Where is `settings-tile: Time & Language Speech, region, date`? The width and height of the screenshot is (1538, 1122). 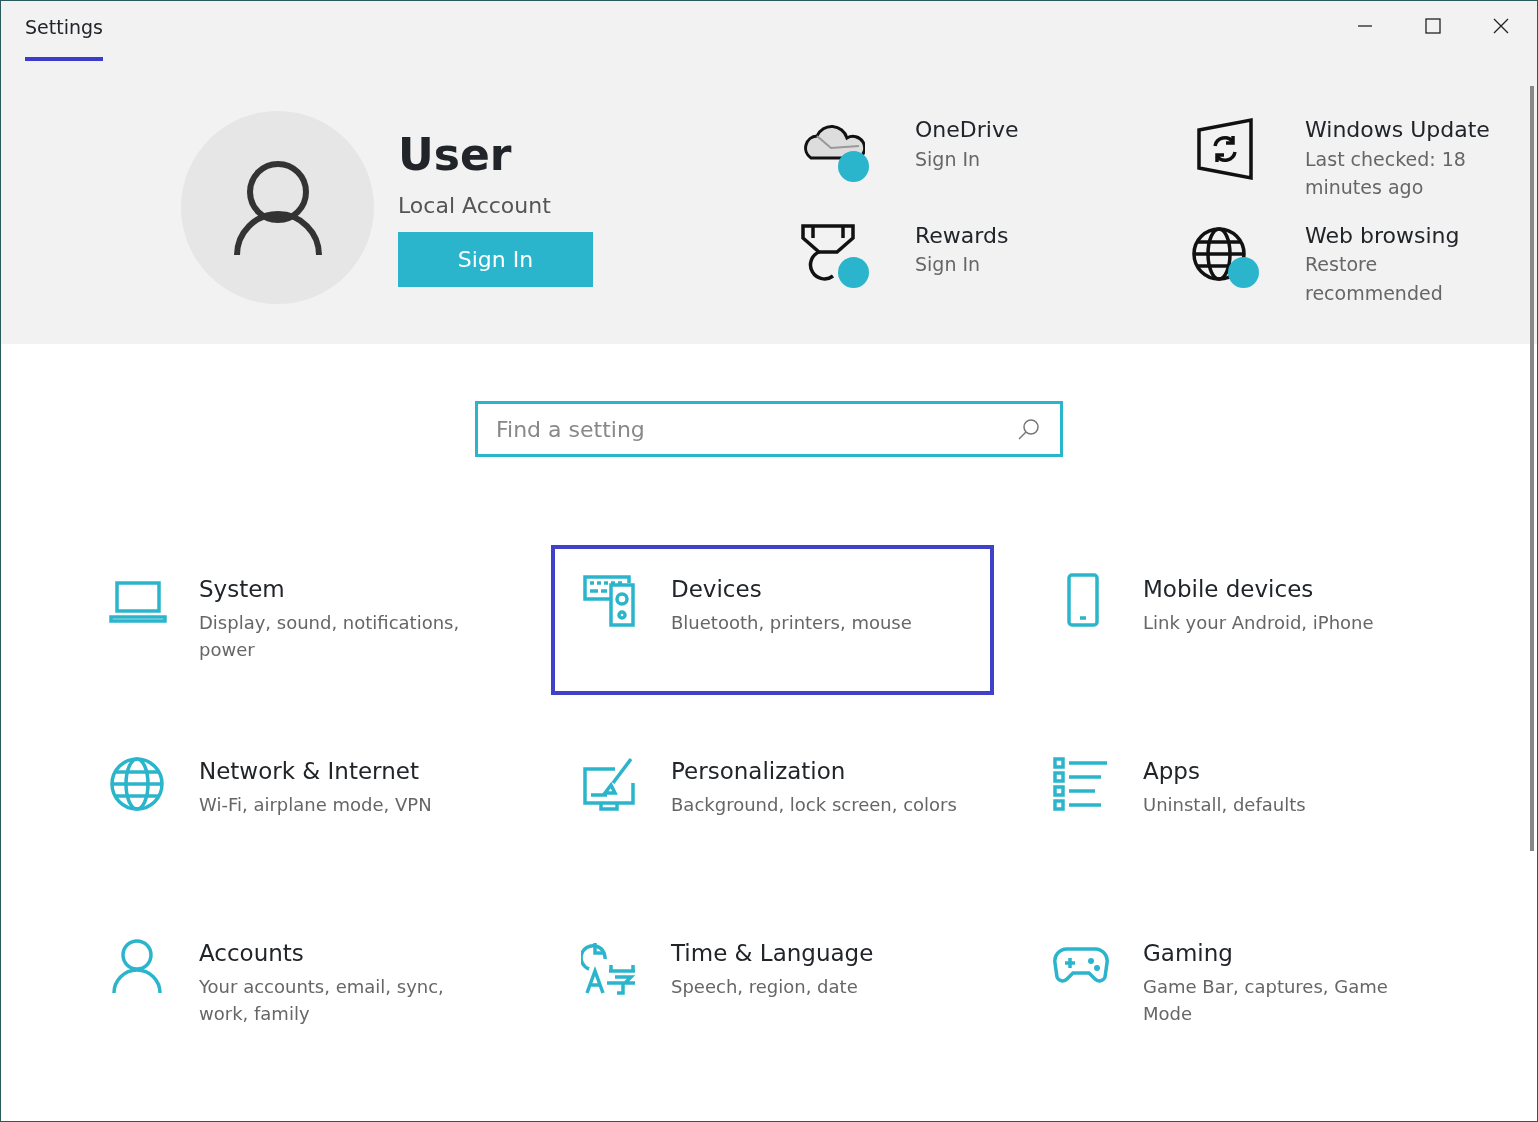 settings-tile: Time & Language Speech, region, date is located at coordinates (772, 984).